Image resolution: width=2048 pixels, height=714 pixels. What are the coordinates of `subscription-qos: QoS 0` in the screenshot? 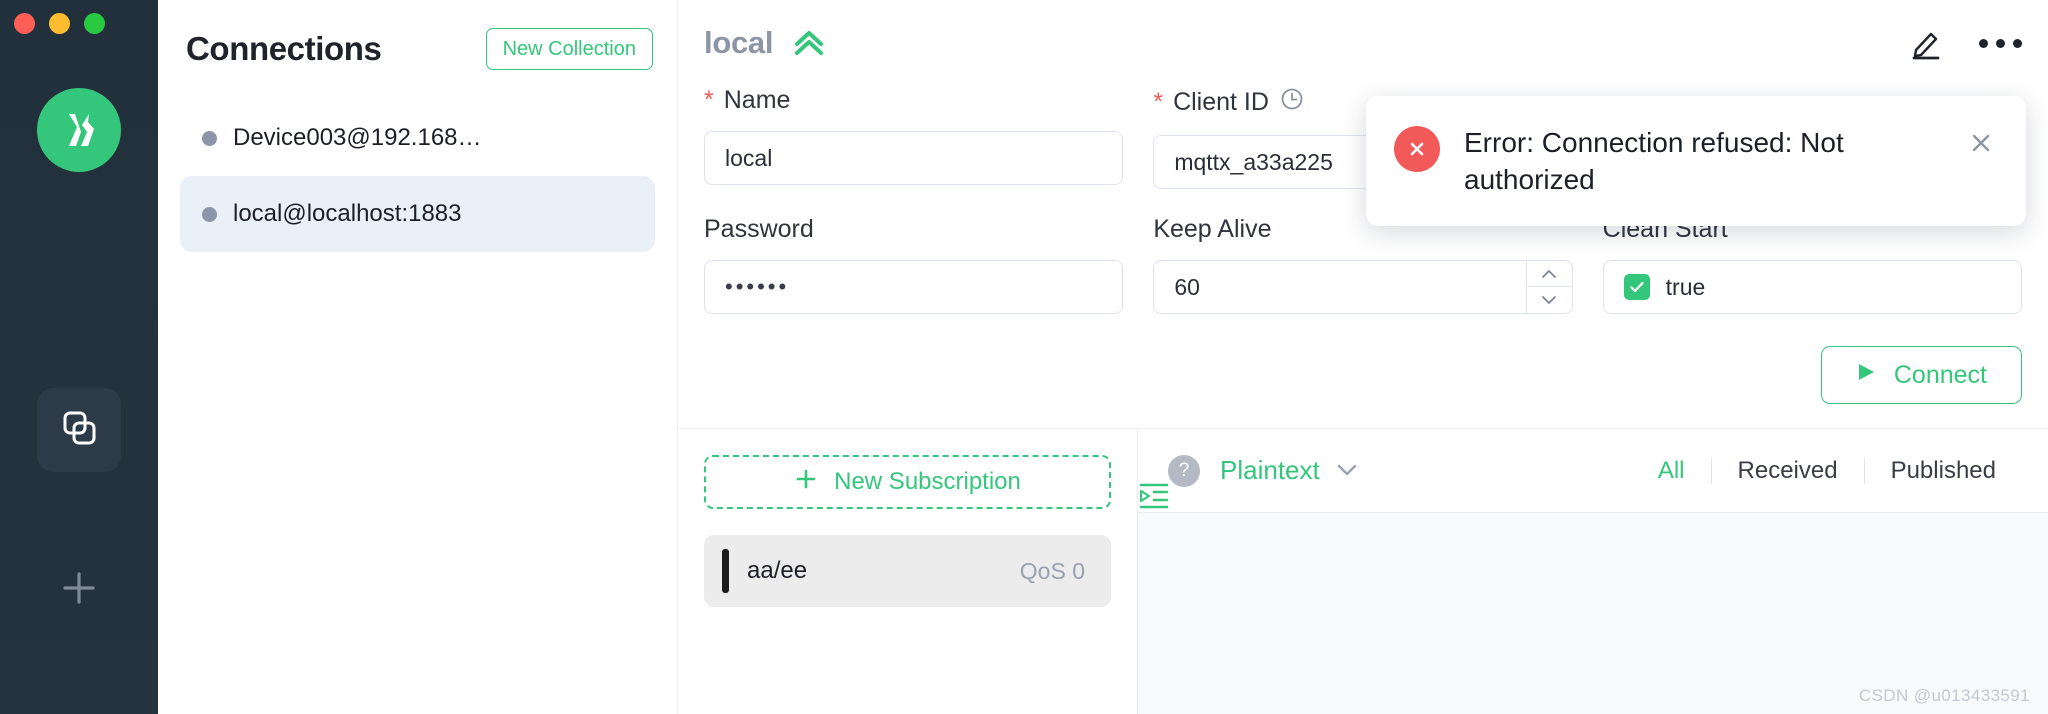 It's located at (1052, 570).